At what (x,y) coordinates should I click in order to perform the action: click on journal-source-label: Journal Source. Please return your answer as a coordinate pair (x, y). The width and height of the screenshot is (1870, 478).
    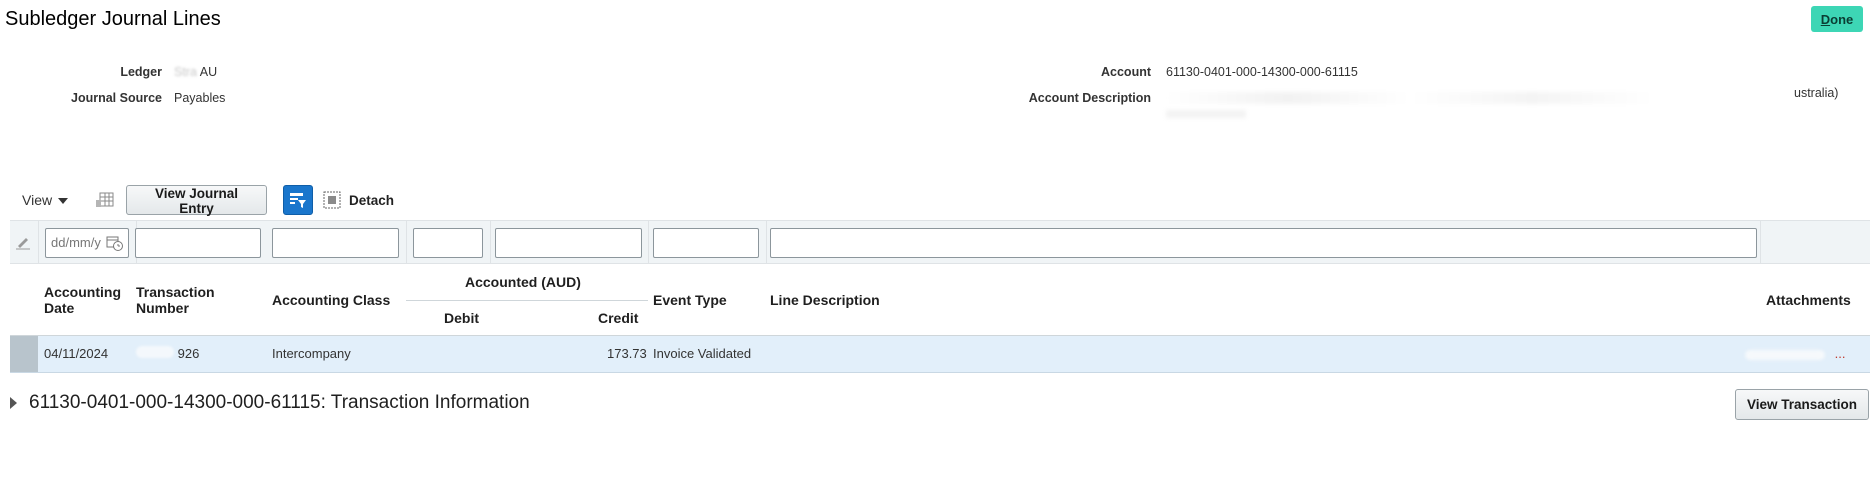
    Looking at the image, I should click on (116, 98).